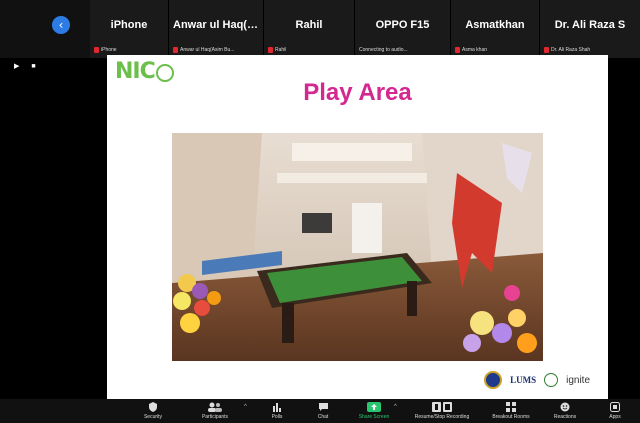 Image resolution: width=640 pixels, height=423 pixels. What do you see at coordinates (277, 407) in the screenshot?
I see `polls-icon` at bounding box center [277, 407].